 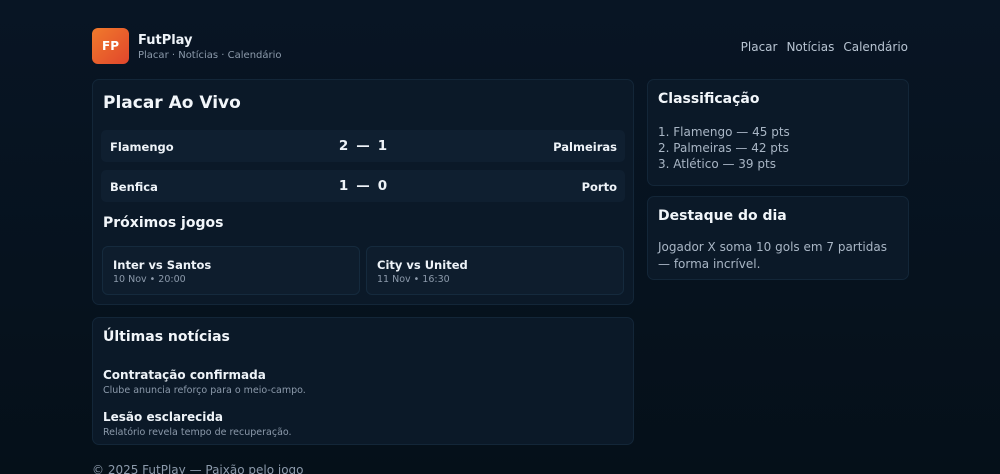 I want to click on away-team: Palmeiras, so click(x=585, y=147).